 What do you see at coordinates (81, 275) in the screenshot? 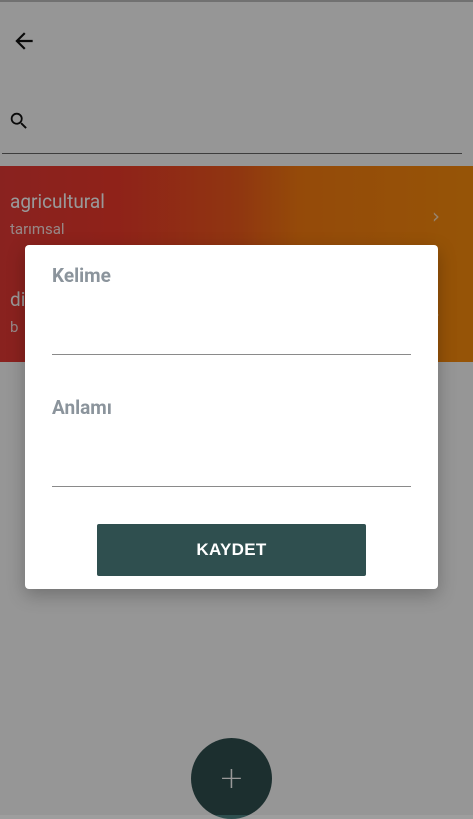
I see `word-field-label: Kelime` at bounding box center [81, 275].